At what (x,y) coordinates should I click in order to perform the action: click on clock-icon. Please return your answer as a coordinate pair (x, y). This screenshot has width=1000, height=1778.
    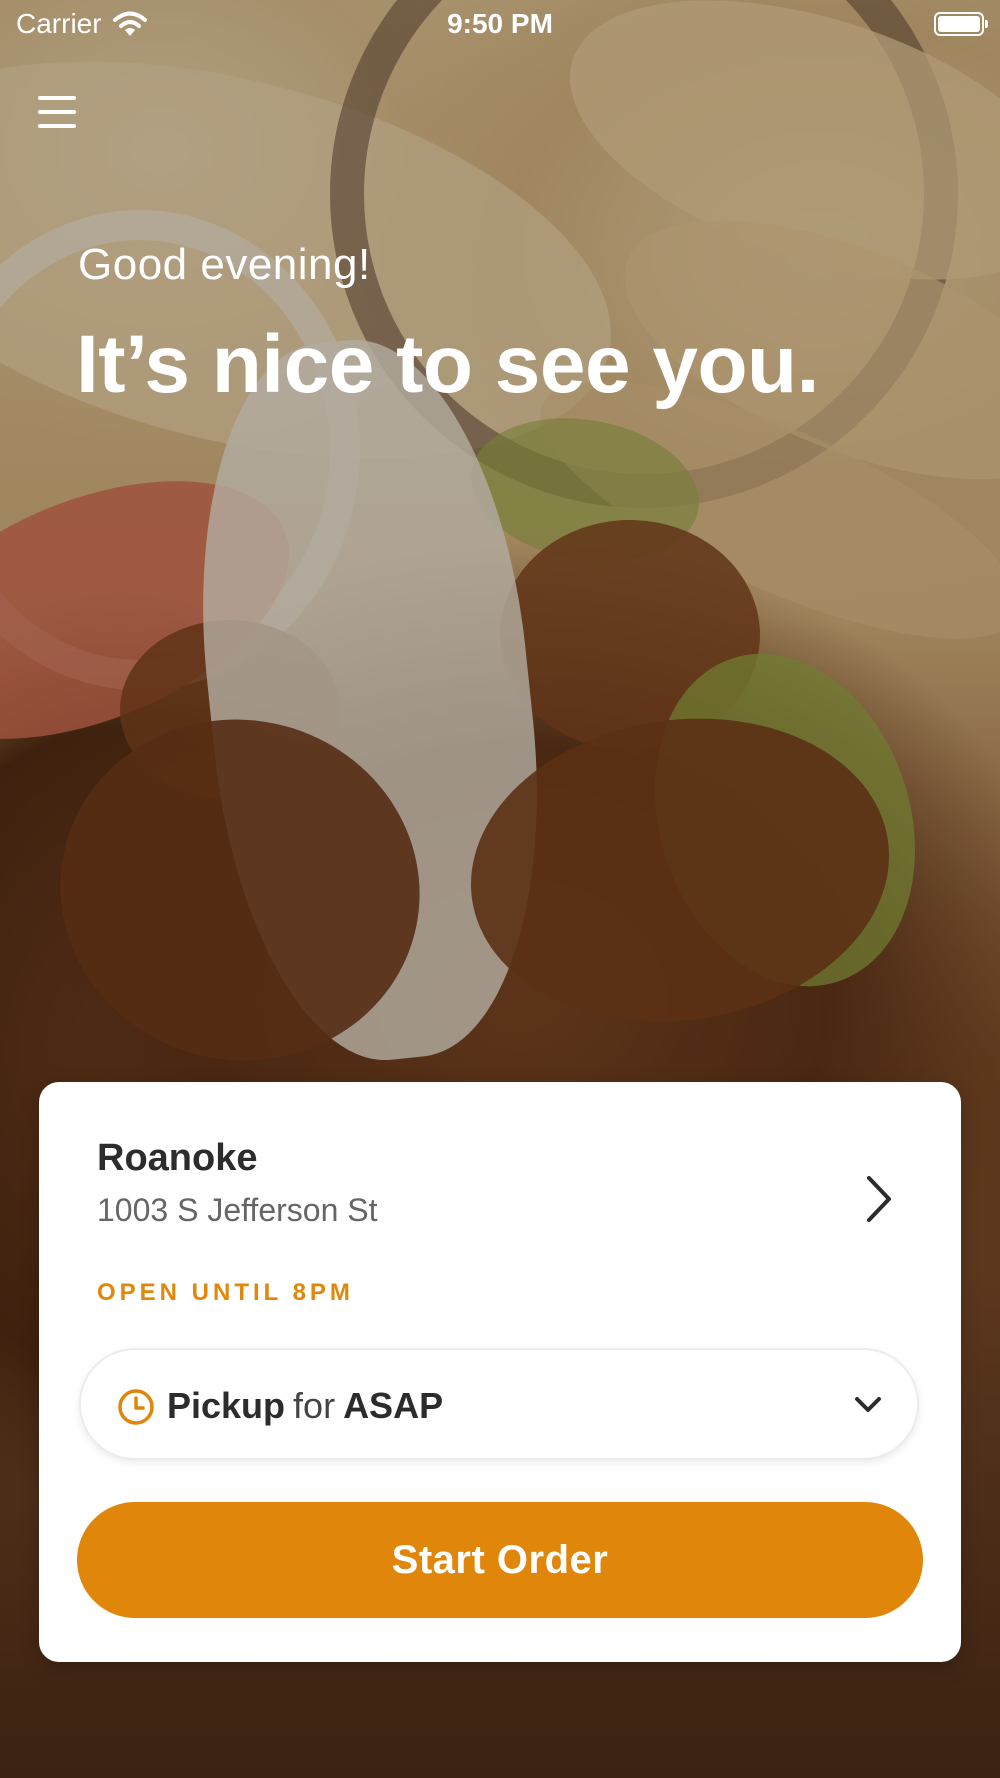
    Looking at the image, I should click on (136, 1407).